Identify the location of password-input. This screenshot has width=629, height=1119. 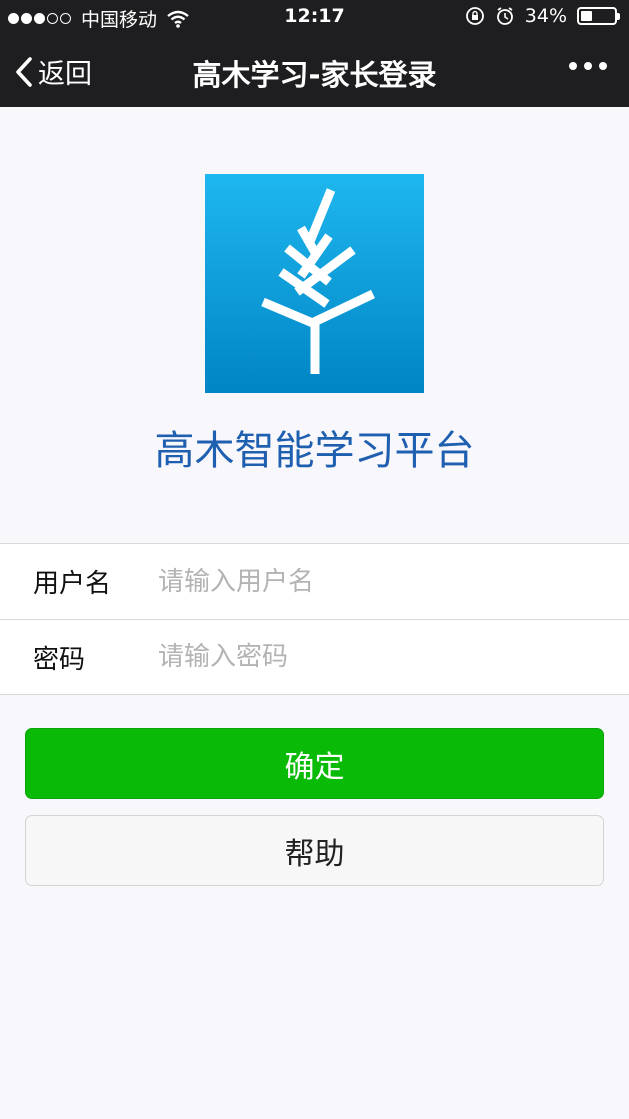
(392, 657).